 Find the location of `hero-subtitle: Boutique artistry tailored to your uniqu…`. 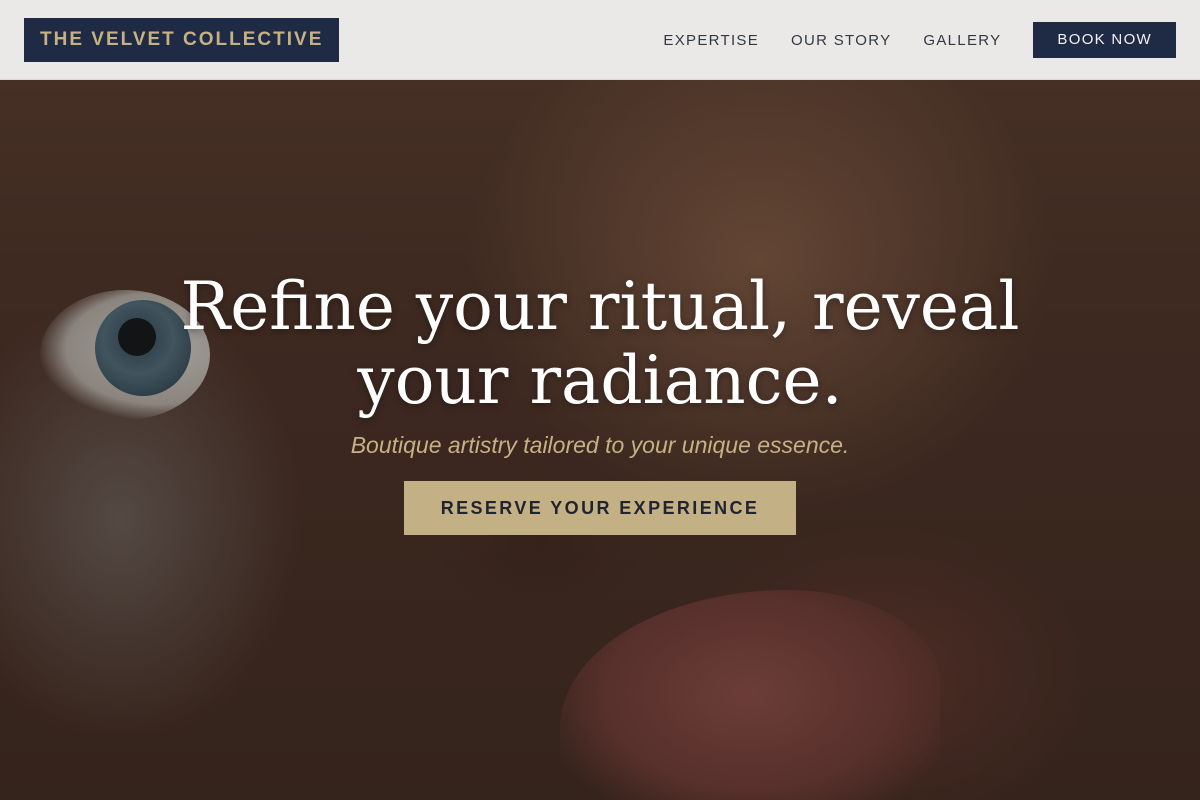

hero-subtitle: Boutique artistry tailored to your uniqu… is located at coordinates (600, 445).